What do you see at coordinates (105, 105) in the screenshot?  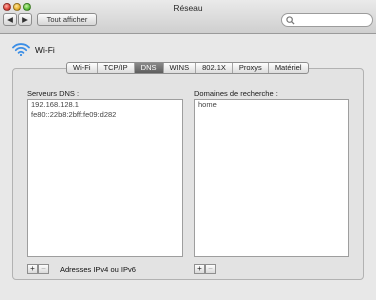 I see `list-item: 192.168.128.1` at bounding box center [105, 105].